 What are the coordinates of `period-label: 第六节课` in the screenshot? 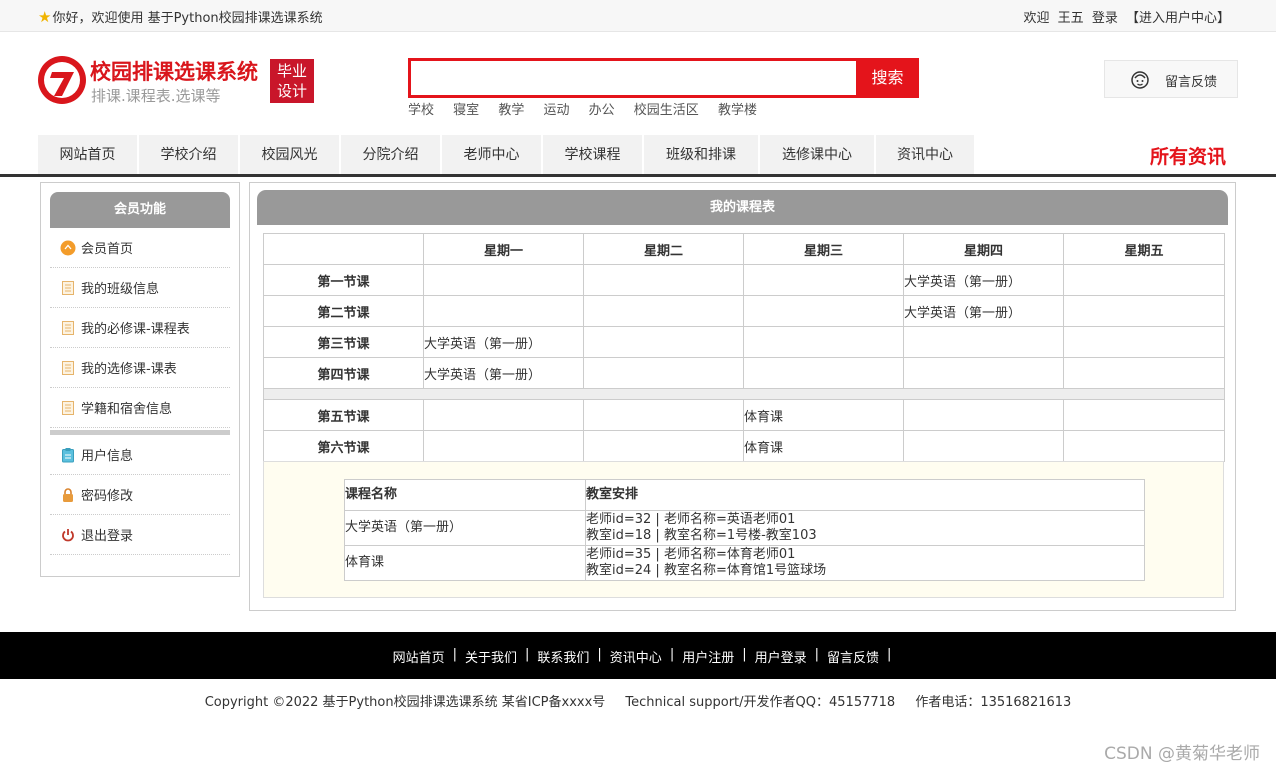 It's located at (343, 446).